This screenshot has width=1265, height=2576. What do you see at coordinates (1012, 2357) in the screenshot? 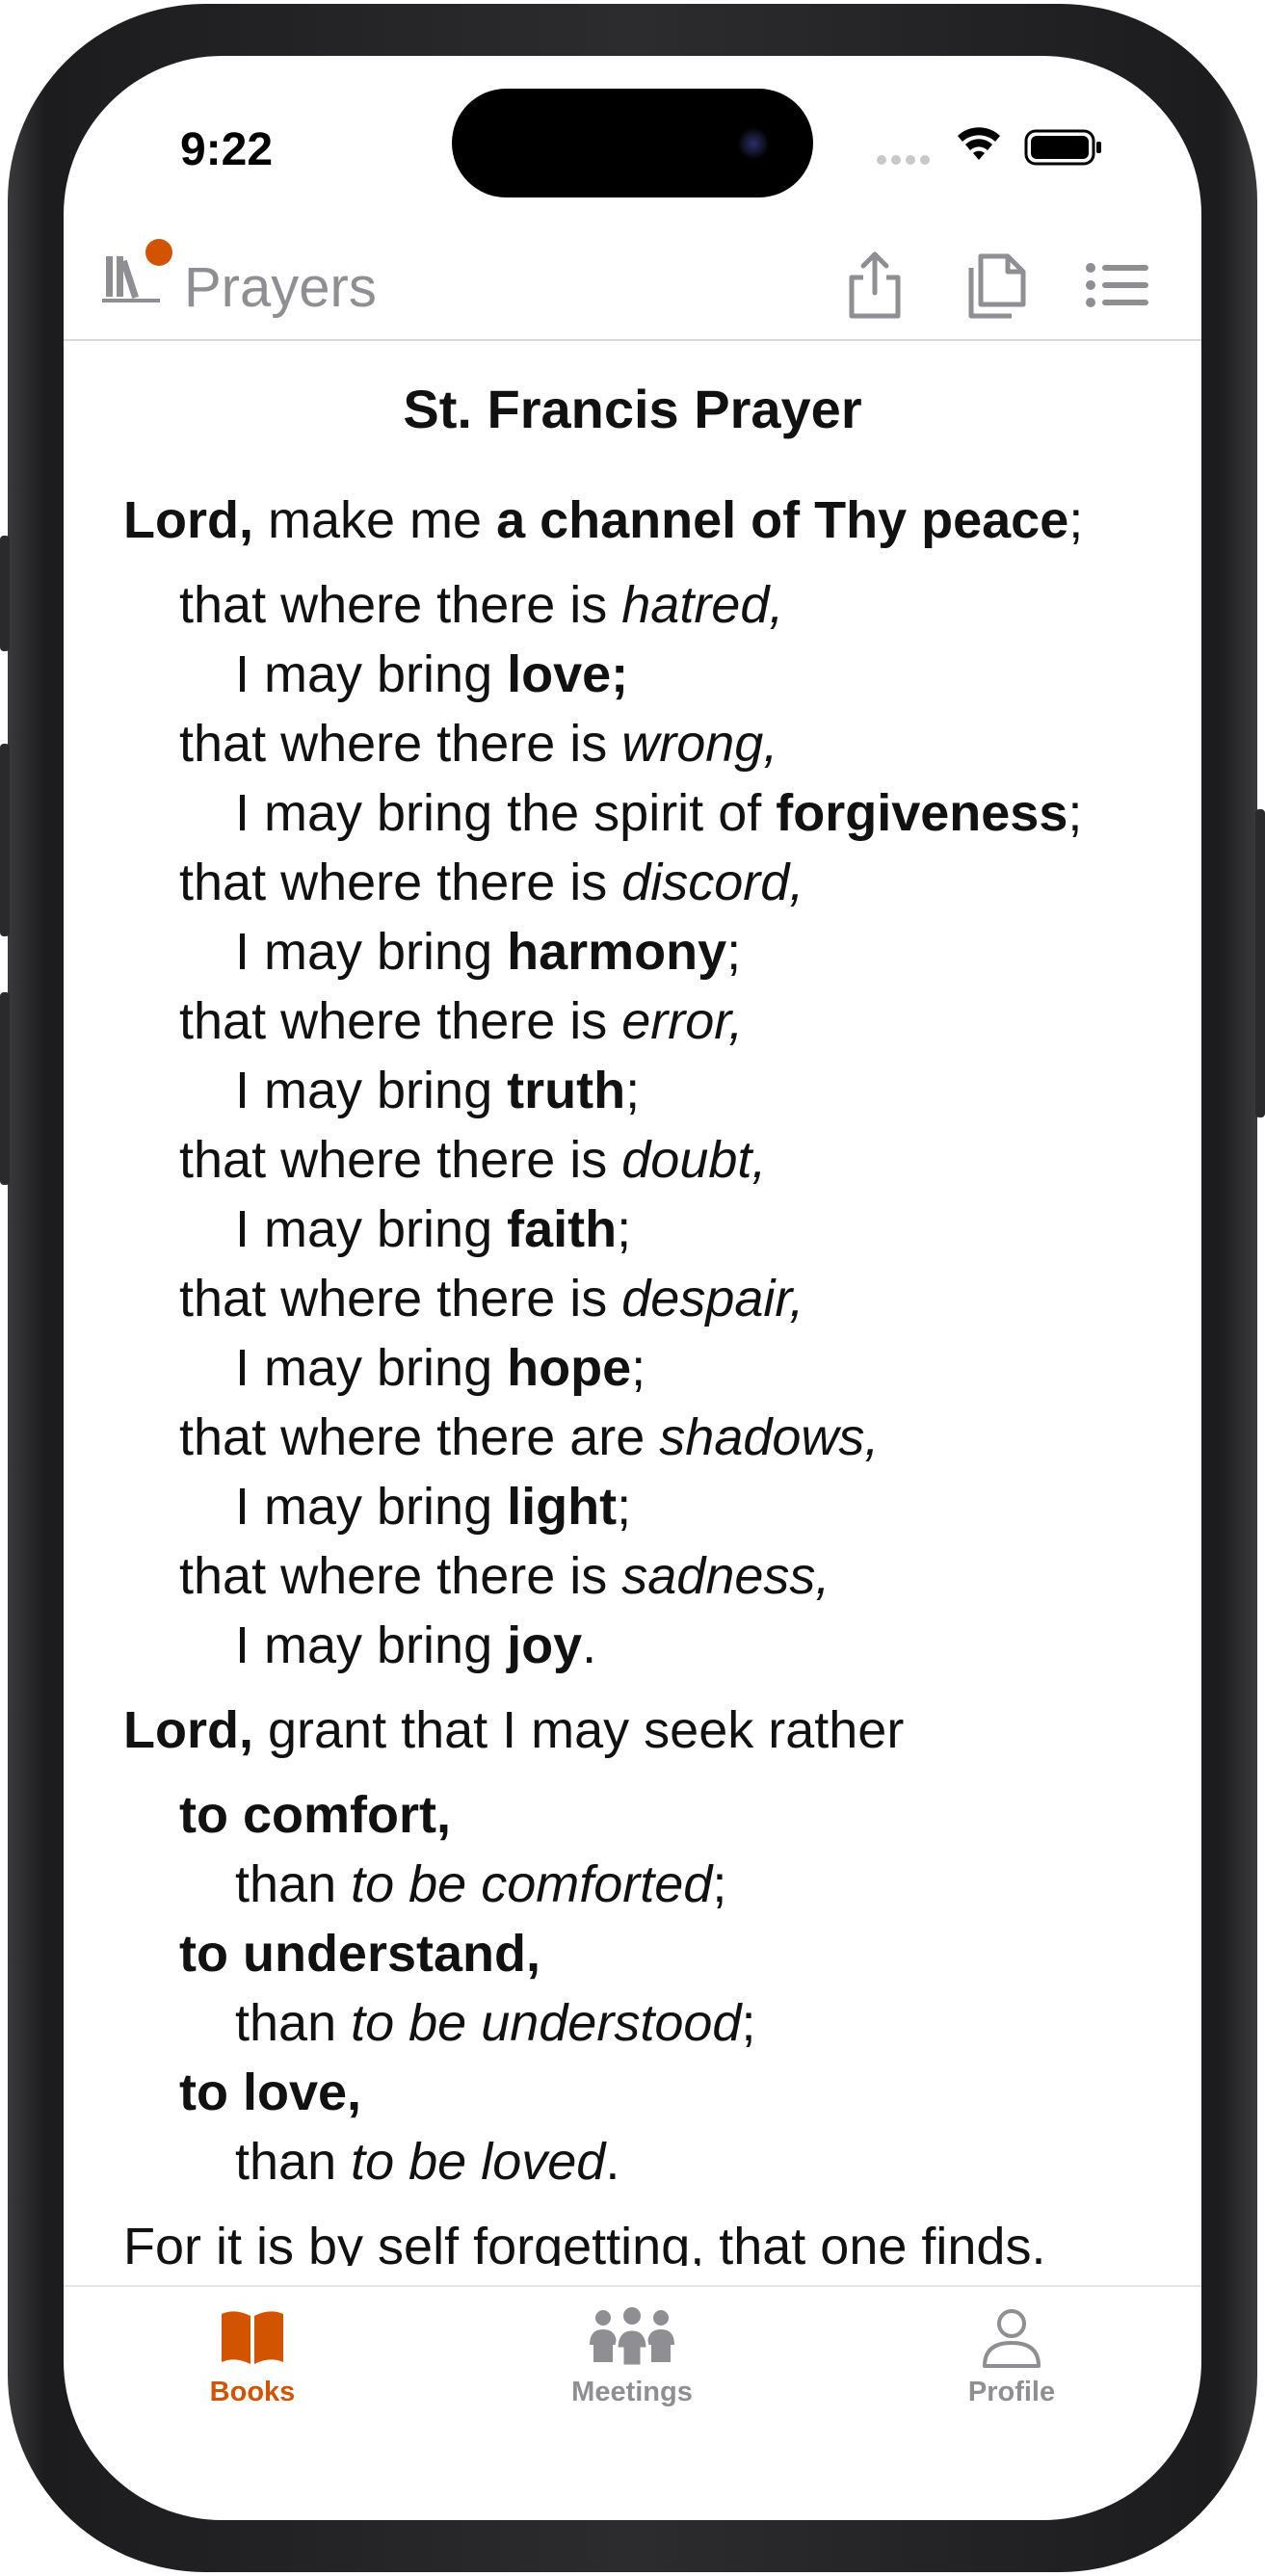
I see `tab-profile: Profile` at bounding box center [1012, 2357].